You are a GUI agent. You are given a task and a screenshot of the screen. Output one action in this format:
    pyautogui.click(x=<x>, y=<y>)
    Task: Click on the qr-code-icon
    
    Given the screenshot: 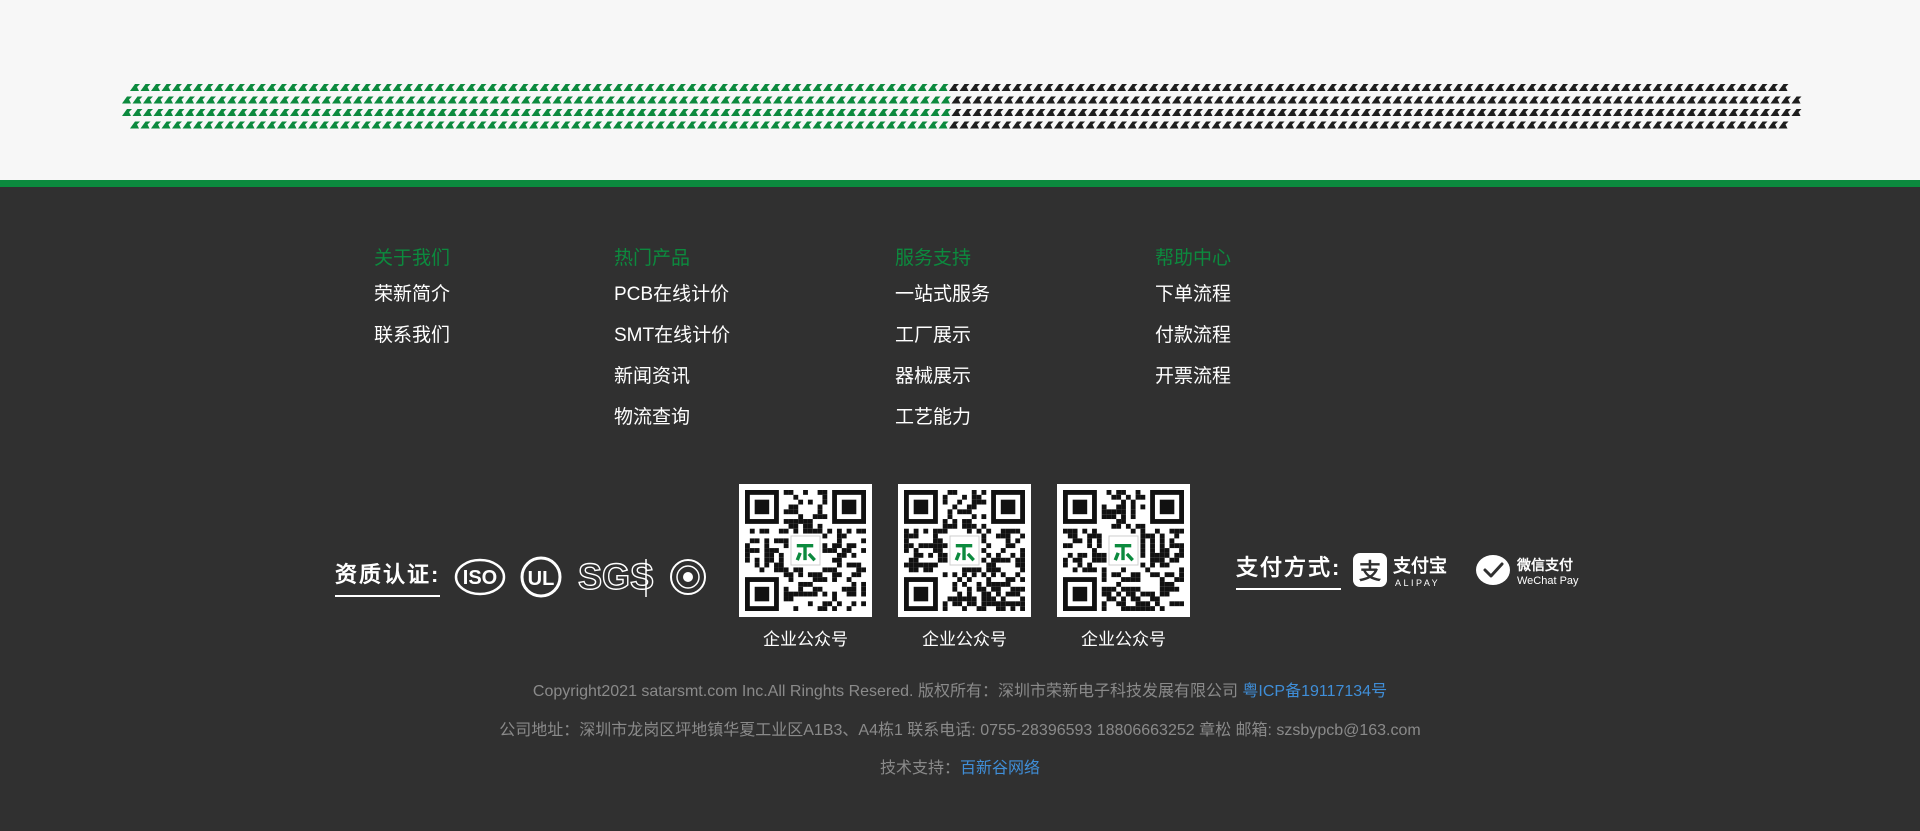 What is the action you would take?
    pyautogui.click(x=964, y=550)
    